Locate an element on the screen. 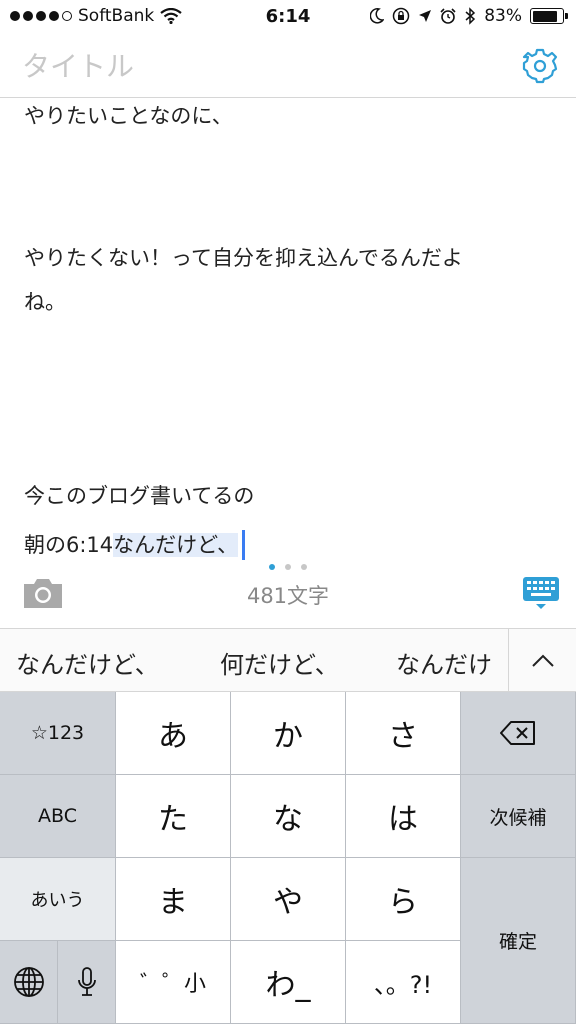 Image resolution: width=576 pixels, height=1024 pixels. editor-line: やりたくない！って自分を抑え込んでるんだよ is located at coordinates (243, 258).